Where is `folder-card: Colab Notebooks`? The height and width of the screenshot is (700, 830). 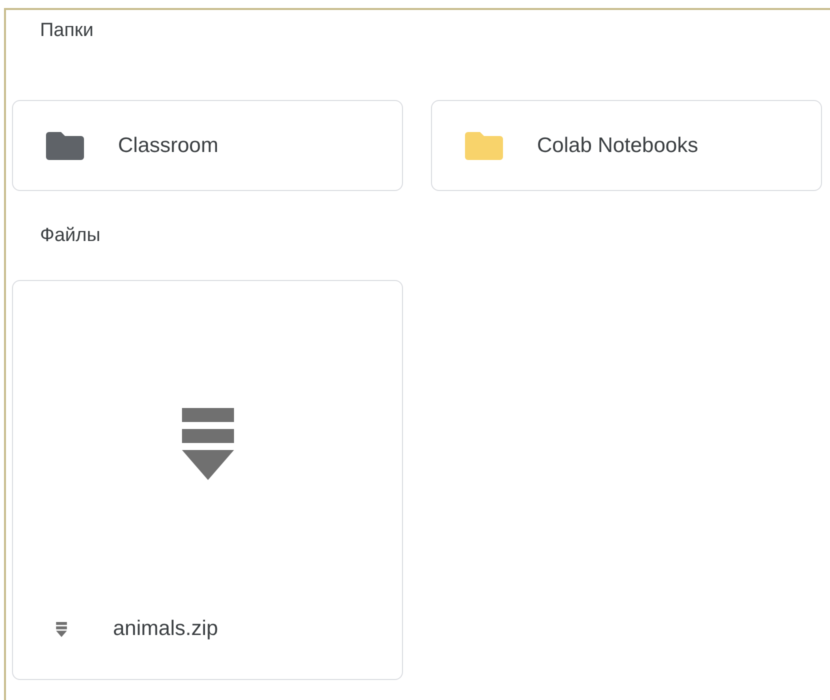
folder-card: Colab Notebooks is located at coordinates (626, 145).